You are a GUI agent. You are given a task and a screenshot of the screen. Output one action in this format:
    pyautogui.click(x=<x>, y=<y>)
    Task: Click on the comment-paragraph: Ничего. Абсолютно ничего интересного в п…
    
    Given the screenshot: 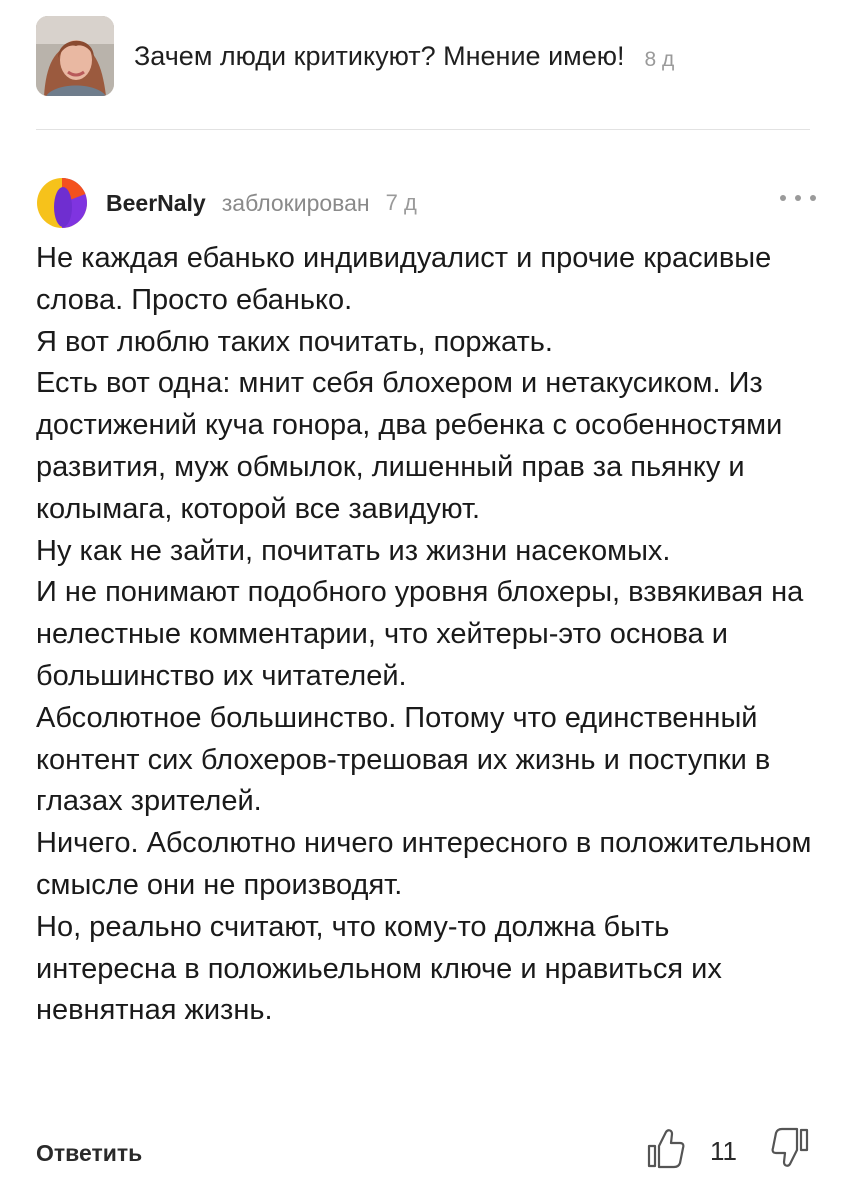 What is the action you would take?
    pyautogui.click(x=424, y=864)
    